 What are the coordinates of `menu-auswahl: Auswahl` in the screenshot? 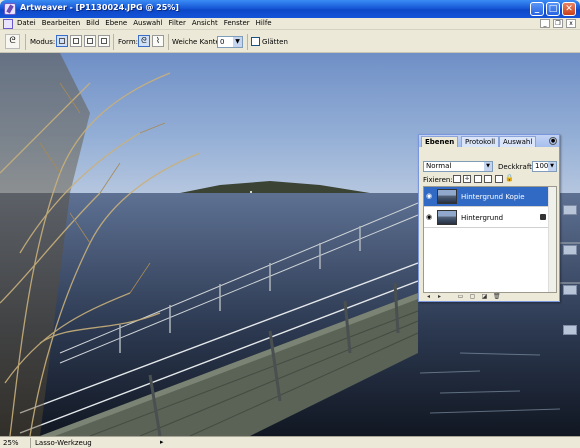 It's located at (147, 23).